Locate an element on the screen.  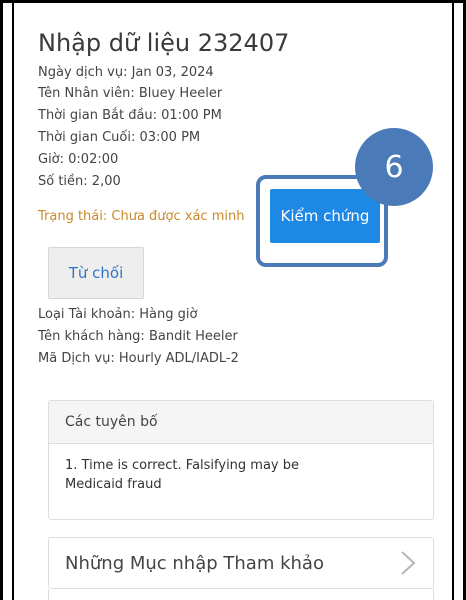
step-number-badge: 6 is located at coordinates (394, 167).